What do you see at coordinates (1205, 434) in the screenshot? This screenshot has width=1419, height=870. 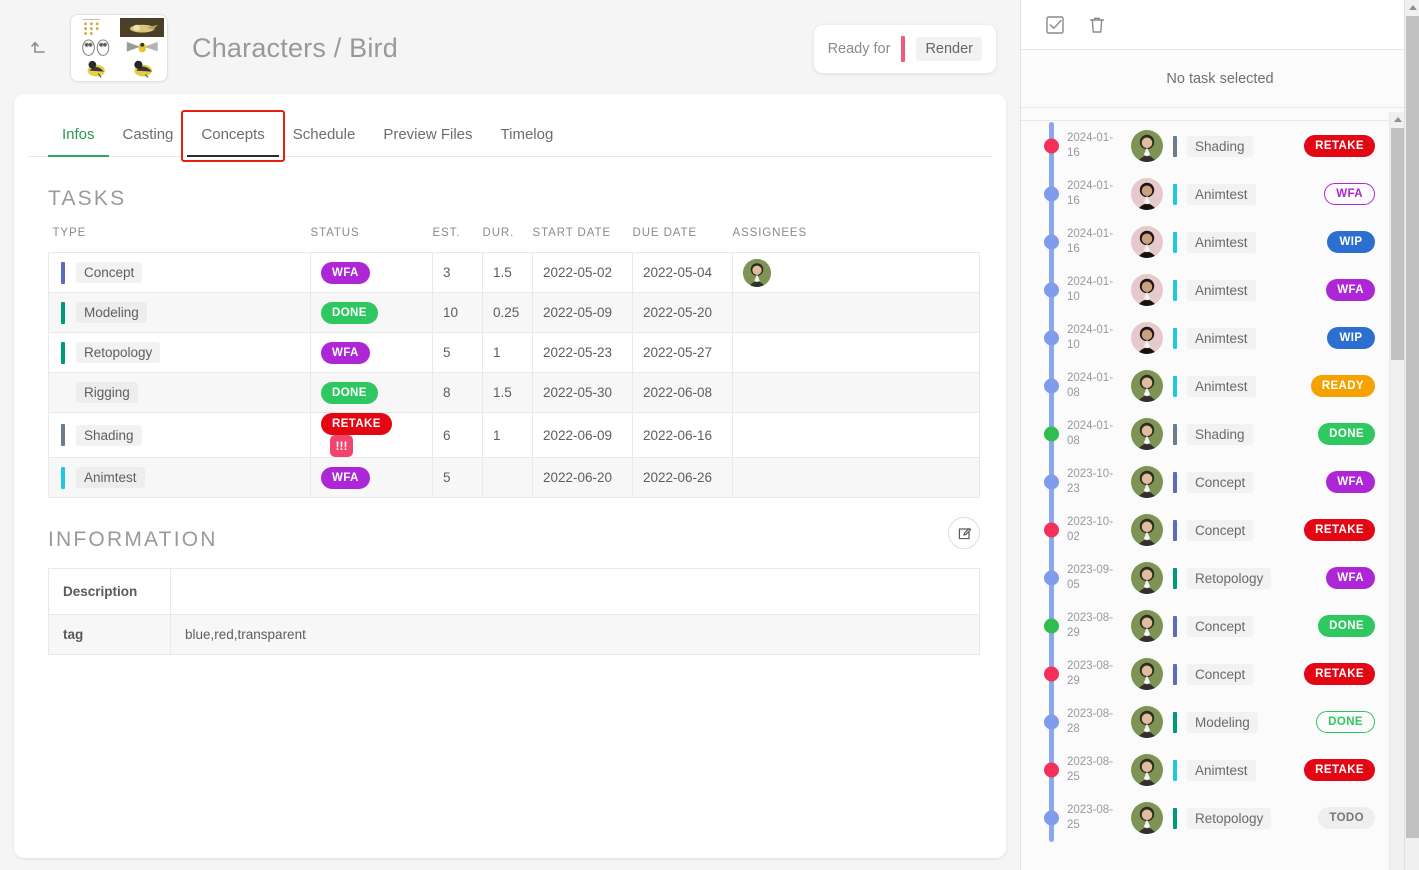 I see `activity-feed-item: 2024-01-08 Shading DONE` at bounding box center [1205, 434].